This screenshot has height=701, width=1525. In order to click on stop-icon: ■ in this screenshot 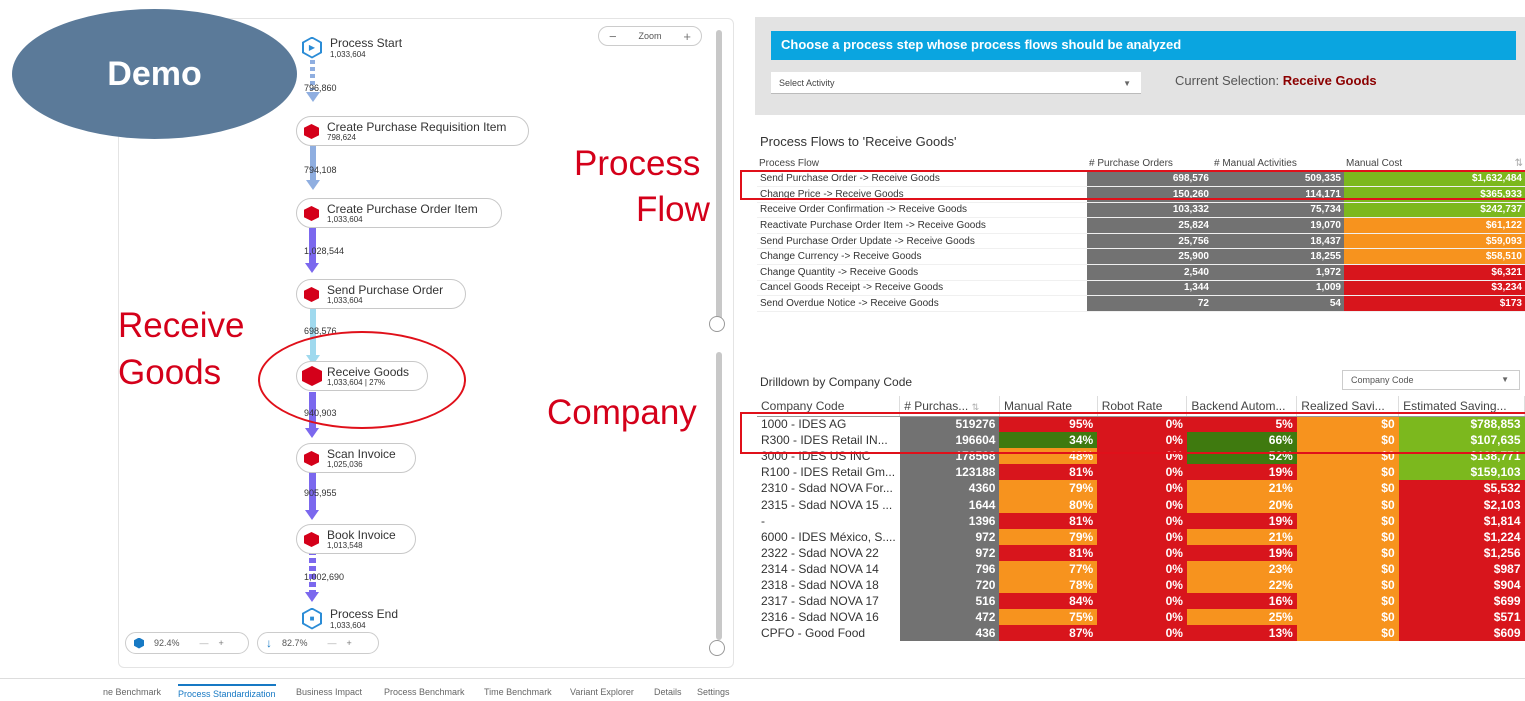, I will do `click(312, 618)`.